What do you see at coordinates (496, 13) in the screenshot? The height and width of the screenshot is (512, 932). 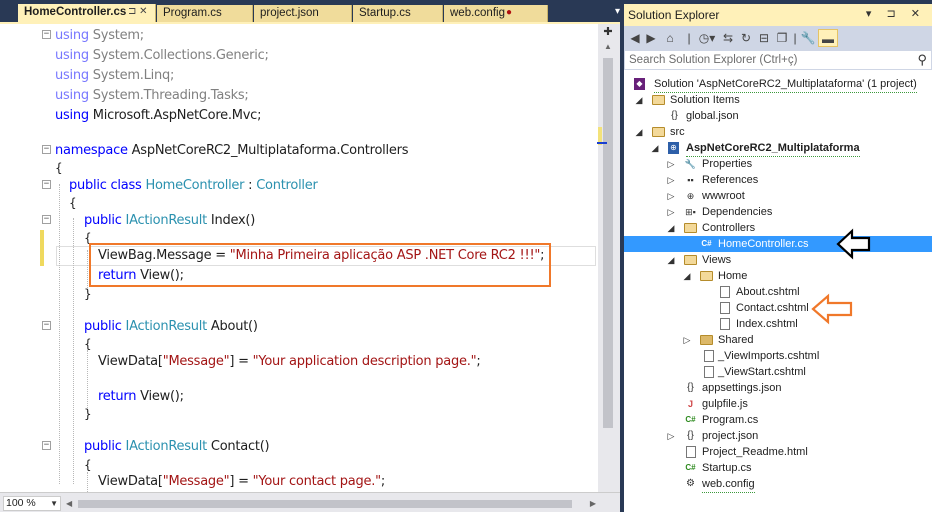 I see `tab-web-config: web.config ●` at bounding box center [496, 13].